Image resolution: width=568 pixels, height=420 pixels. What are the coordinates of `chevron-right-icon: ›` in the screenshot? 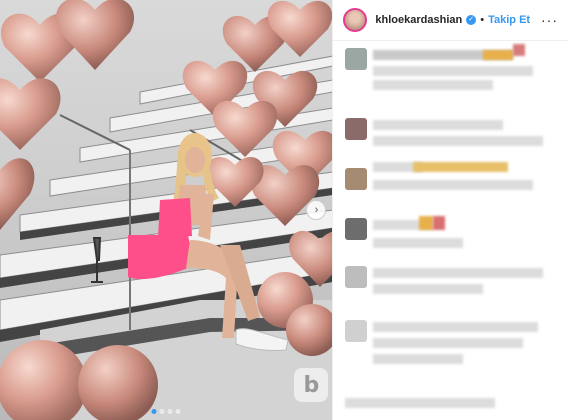 It's located at (316, 210).